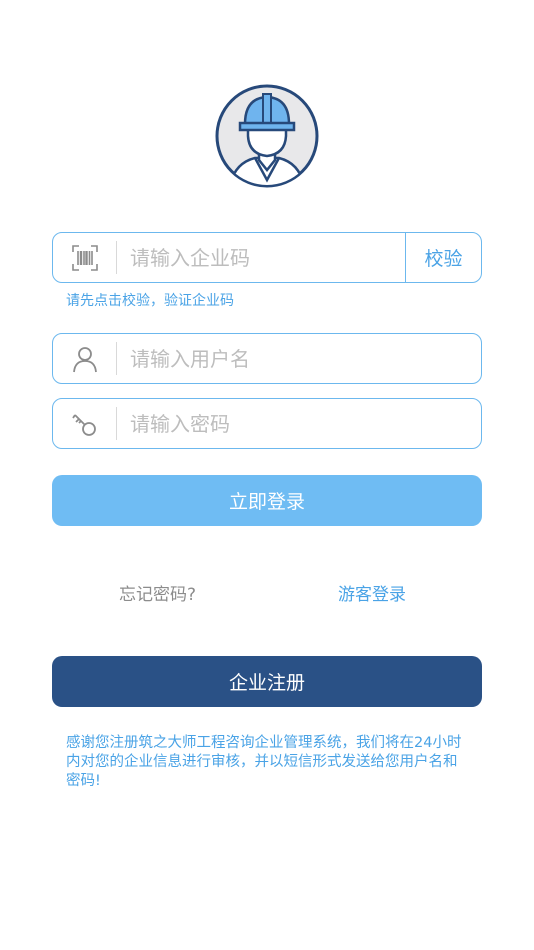  Describe the element at coordinates (267, 500) in the screenshot. I see `login-button: 立即登录` at that location.